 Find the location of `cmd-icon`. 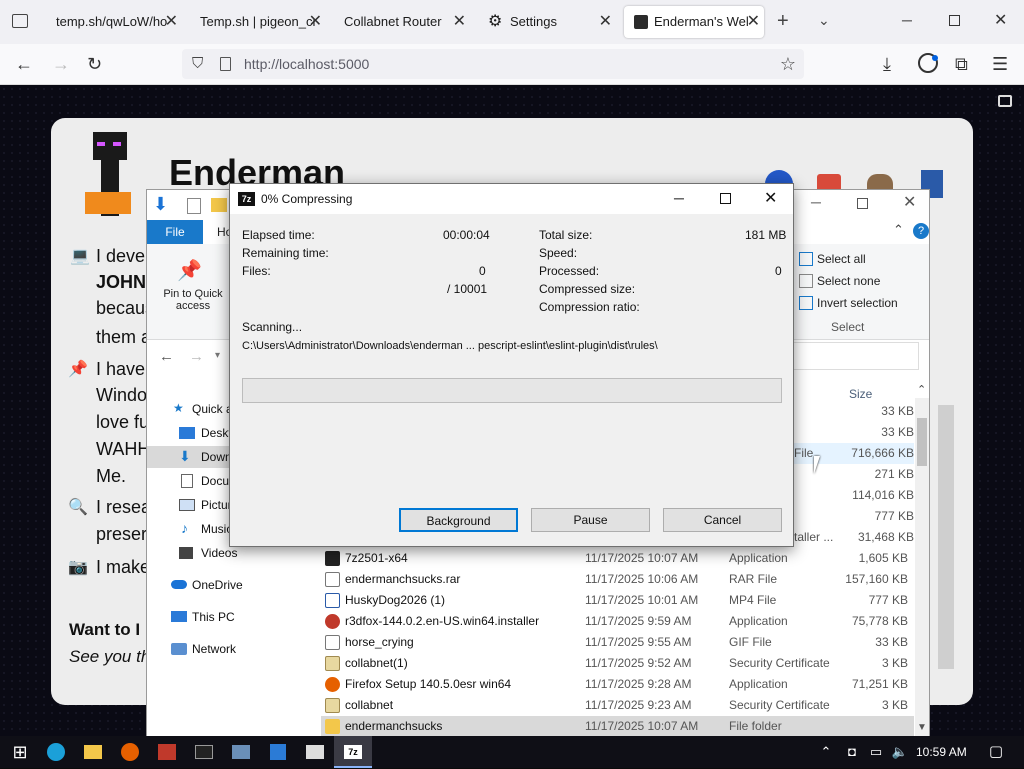

cmd-icon is located at coordinates (204, 752).